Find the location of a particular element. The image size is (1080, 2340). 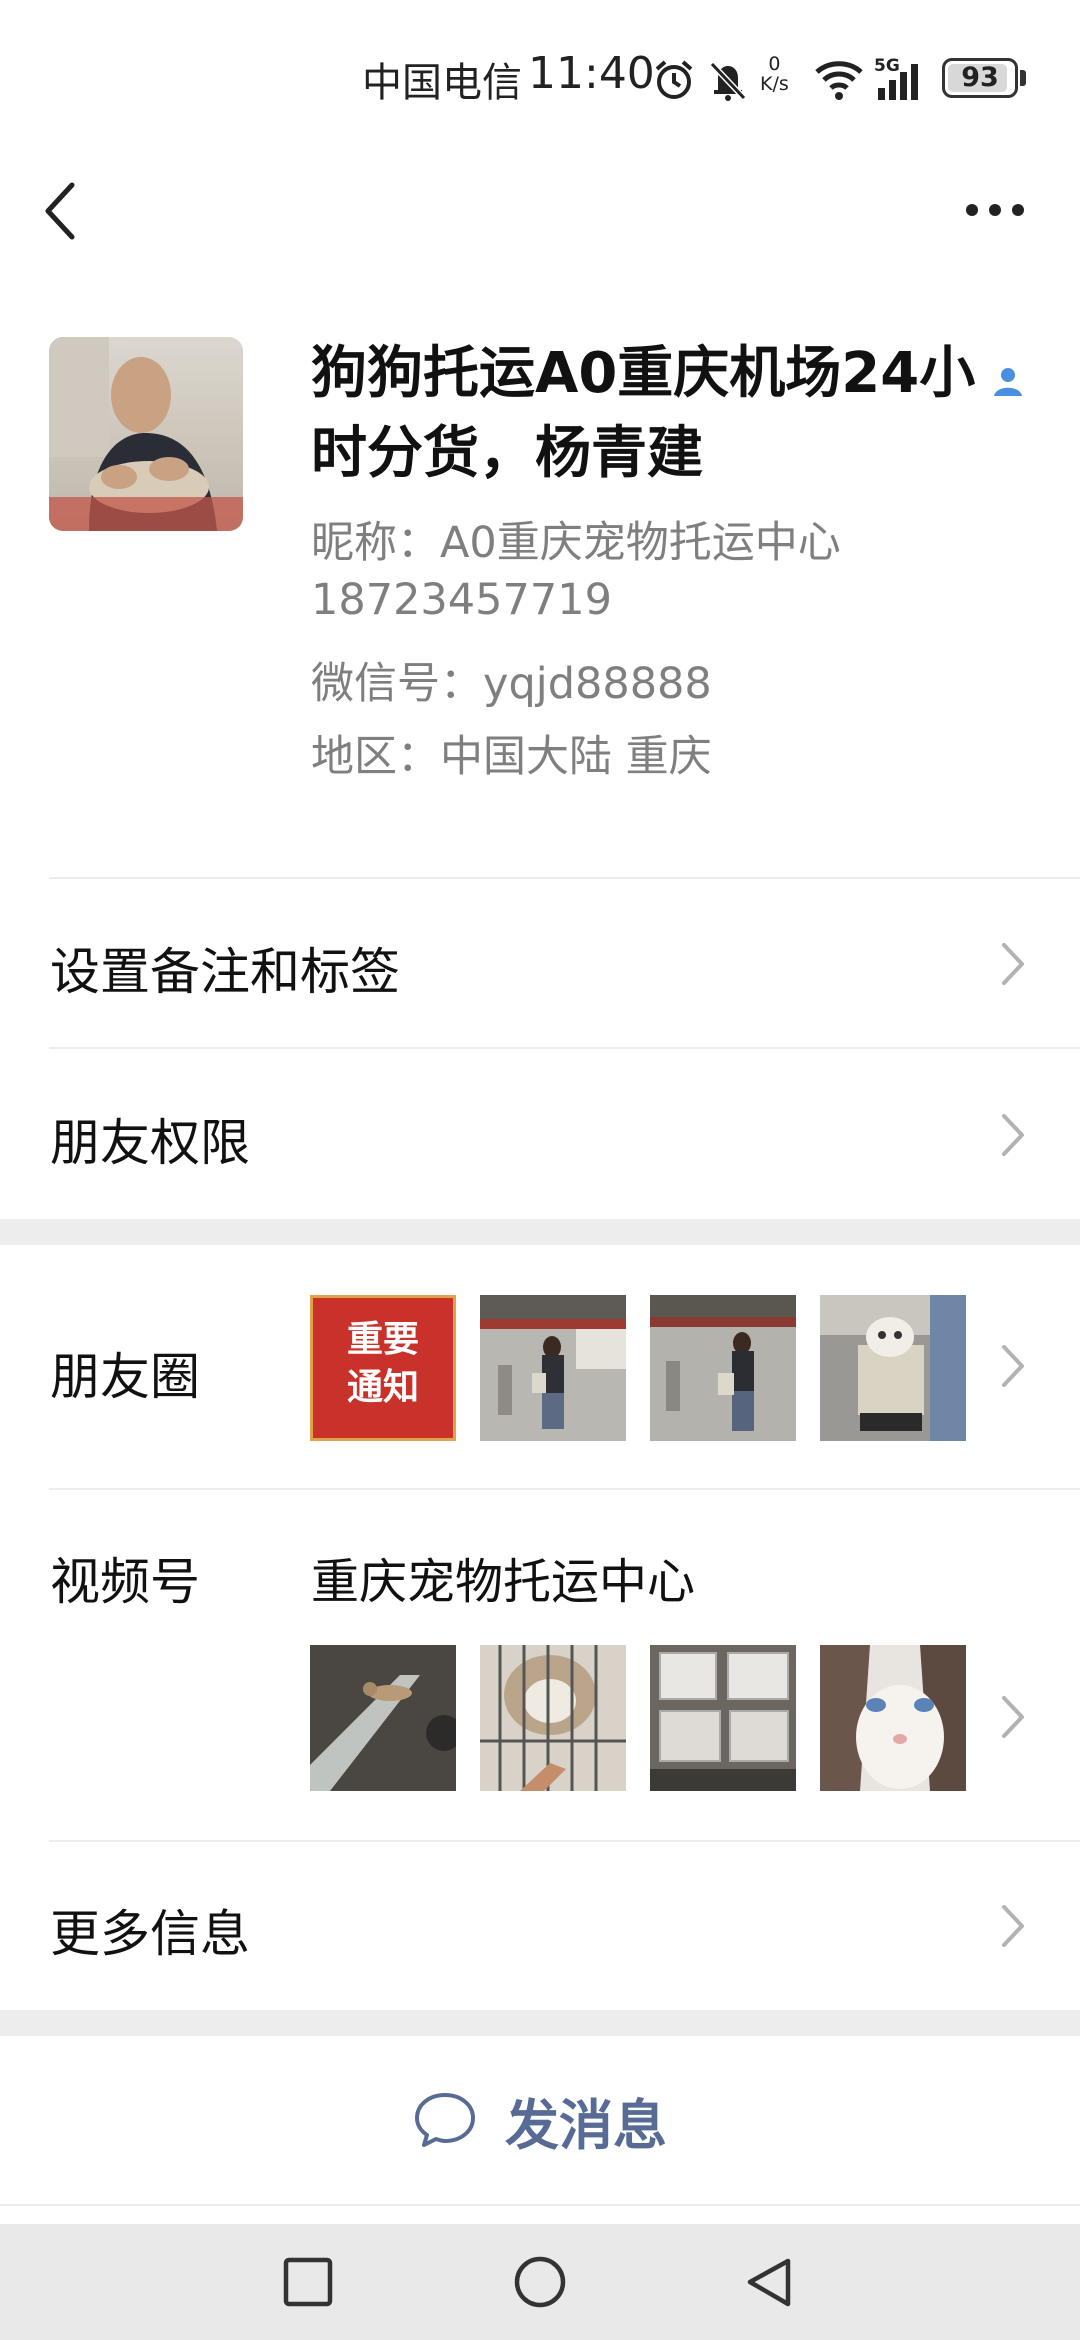

channels-row: 视频号 重庆宠物托运中心 is located at coordinates (540, 1665).